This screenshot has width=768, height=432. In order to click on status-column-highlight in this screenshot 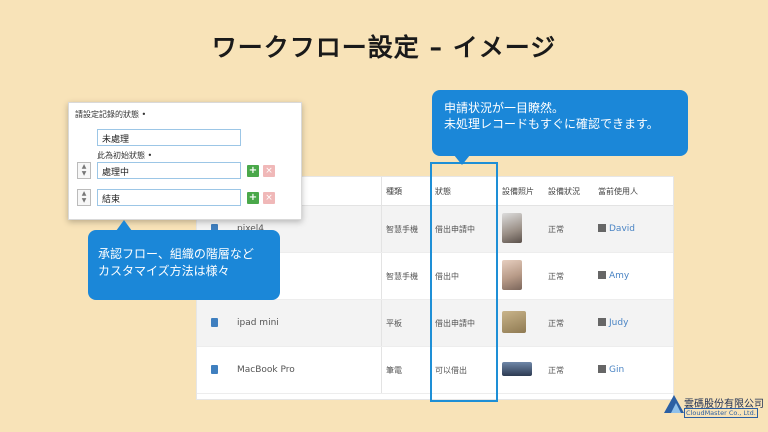, I will do `click(464, 282)`.